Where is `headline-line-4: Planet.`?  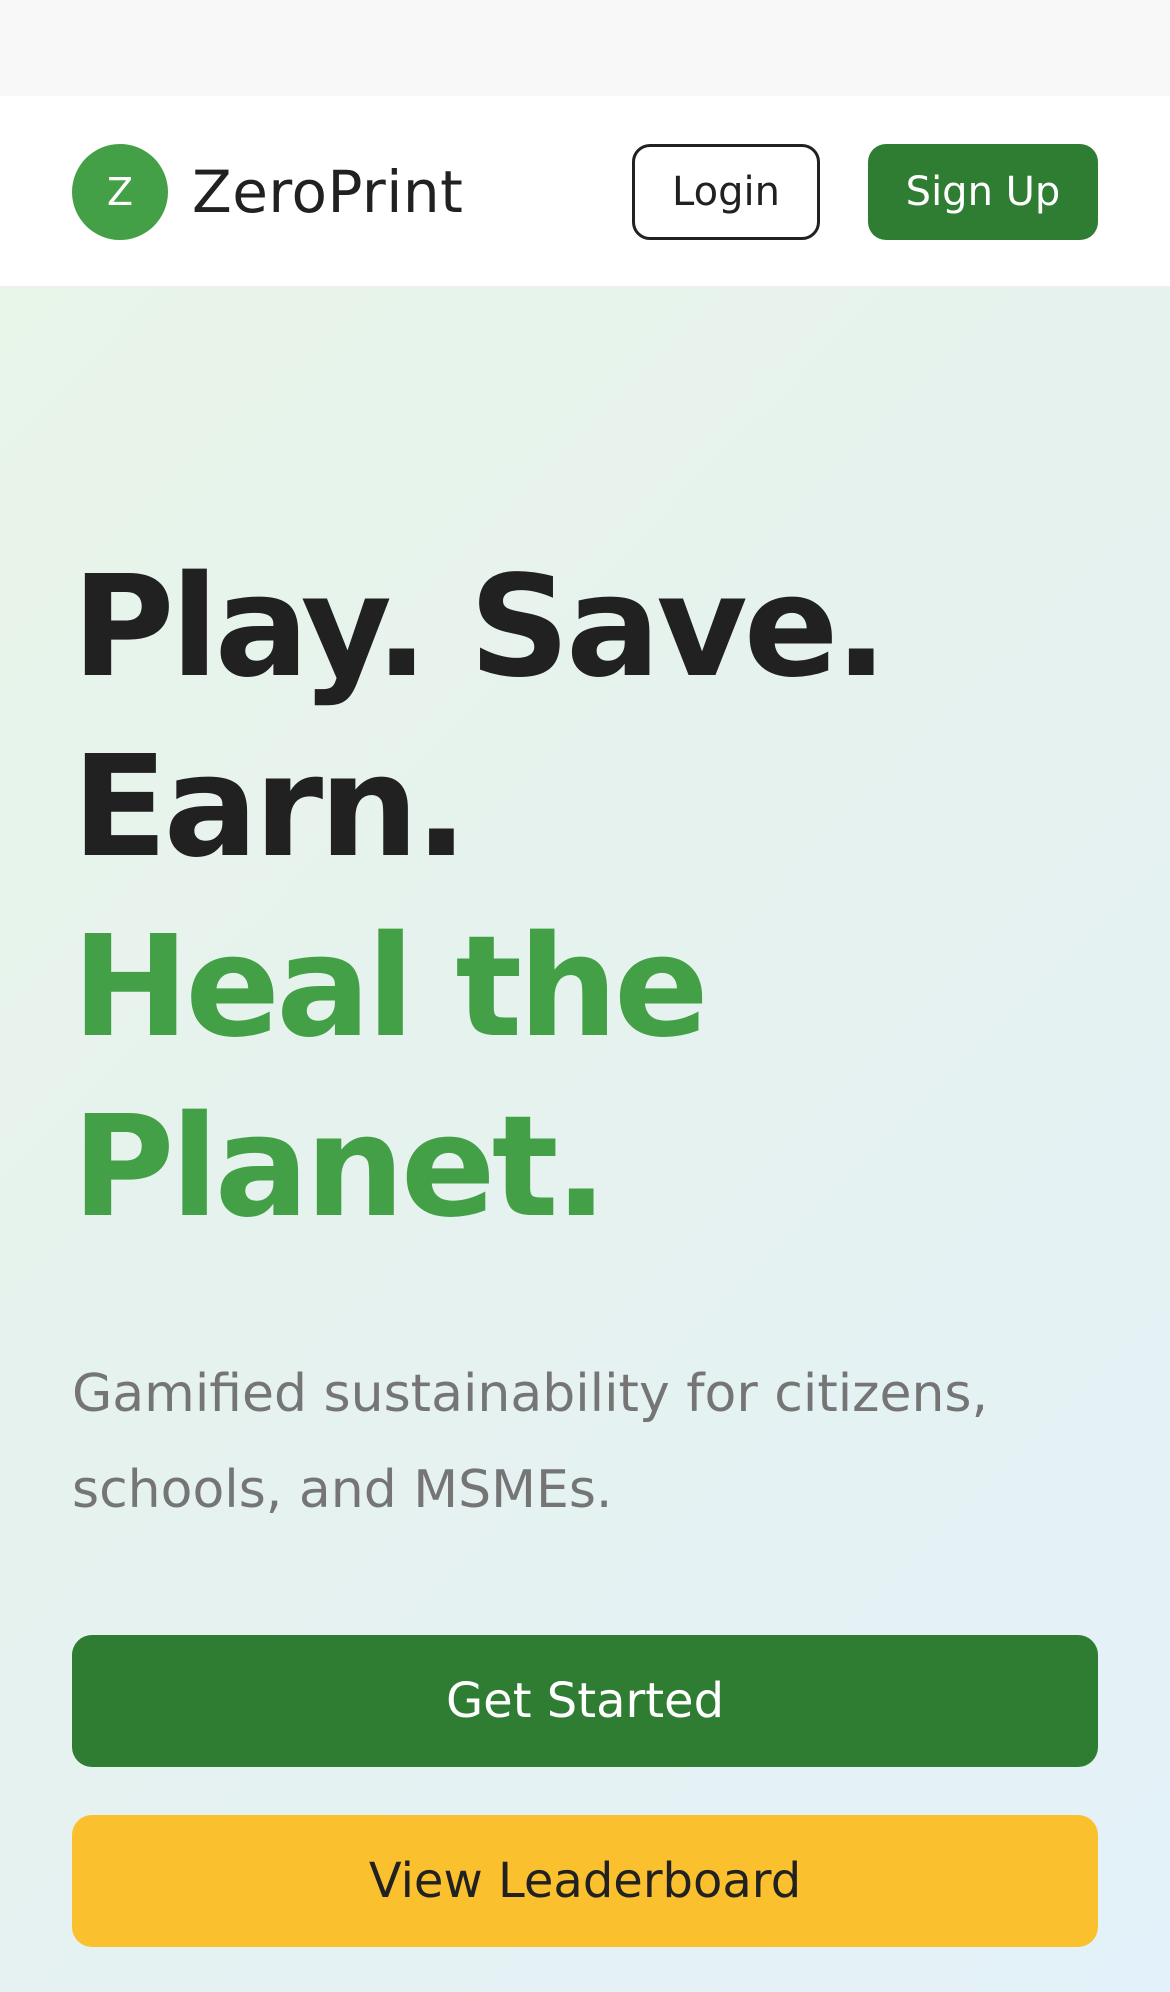
headline-line-4: Planet. is located at coordinates (340, 1167).